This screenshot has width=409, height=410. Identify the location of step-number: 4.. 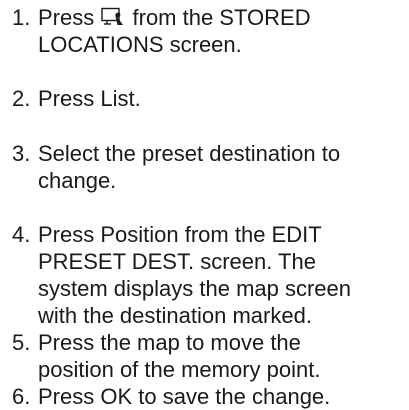
(21, 234).